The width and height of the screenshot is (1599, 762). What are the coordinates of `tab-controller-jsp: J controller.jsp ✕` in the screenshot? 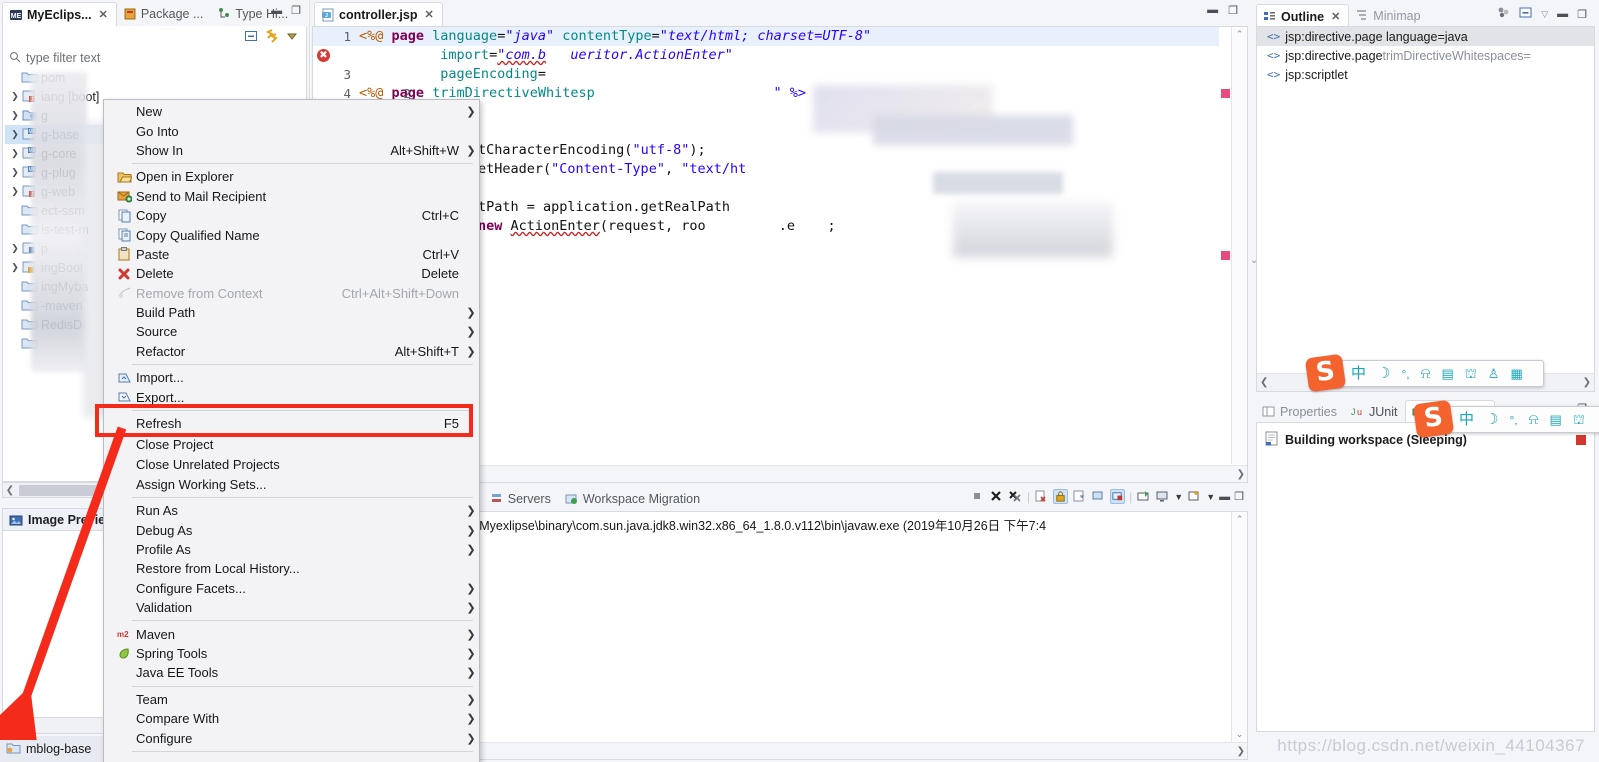 It's located at (378, 14).